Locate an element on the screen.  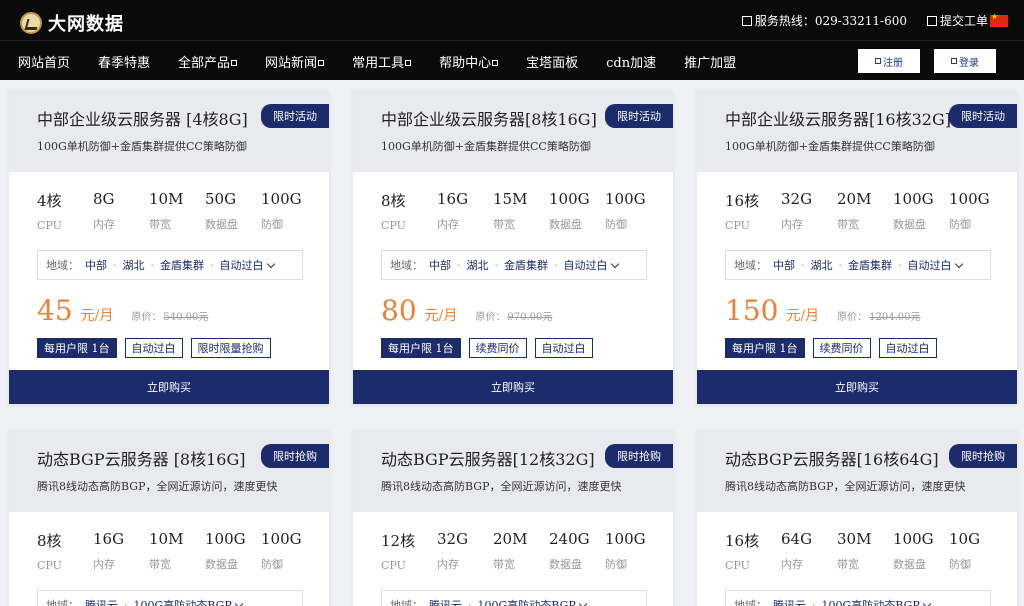
spec-value: 32G is located at coordinates (453, 539).